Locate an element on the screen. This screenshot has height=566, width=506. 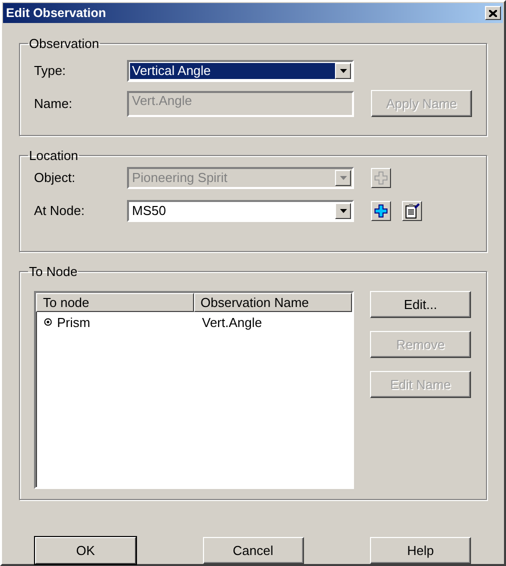
target-icon is located at coordinates (48, 322).